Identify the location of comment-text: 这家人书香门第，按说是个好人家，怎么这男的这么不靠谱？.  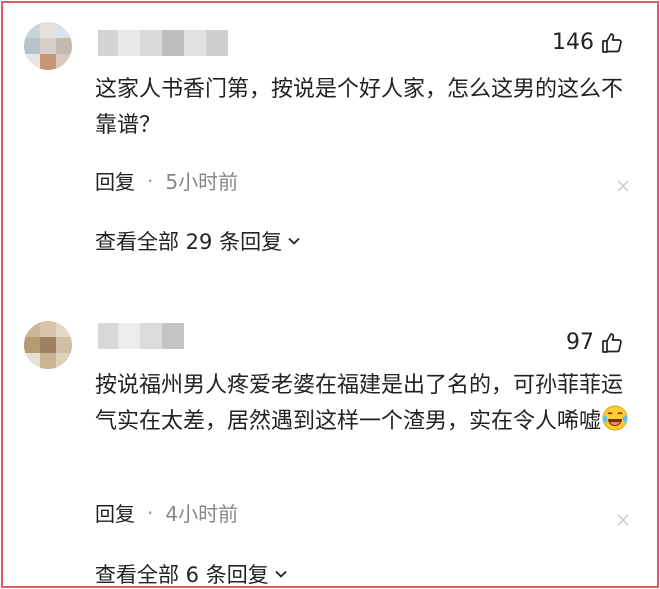
(359, 107).